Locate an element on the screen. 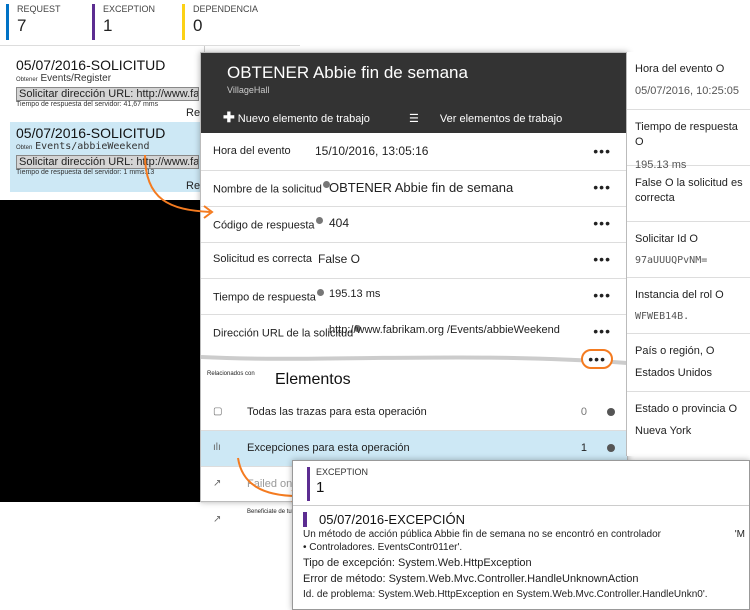 The image size is (750, 610). exception-message-2-text: Controladores. EventsContr011er'. is located at coordinates (386, 547).